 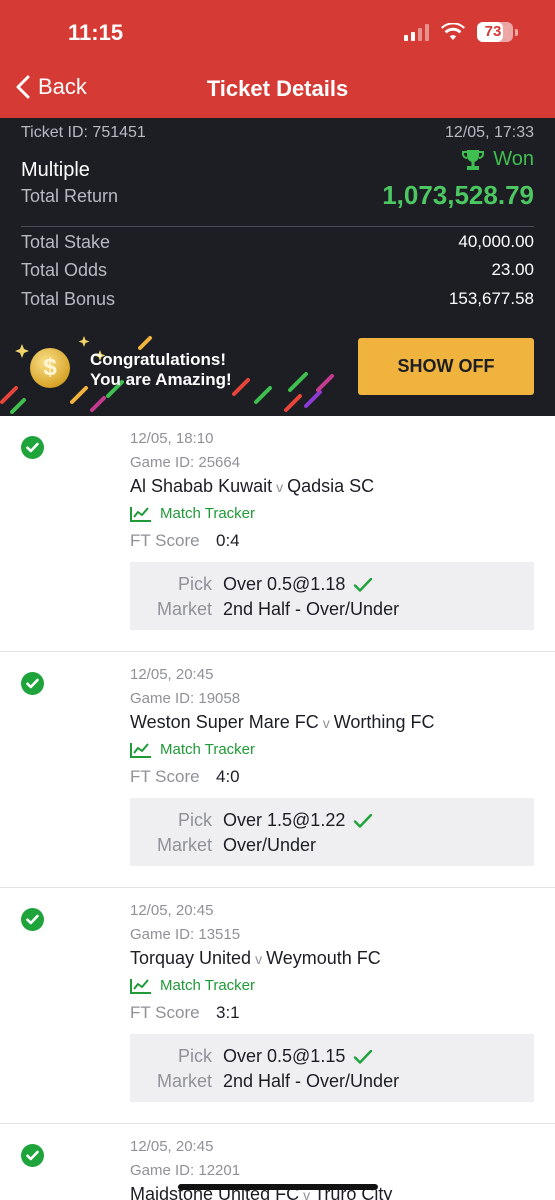 I want to click on total-stake-label: Total Stake, so click(x=66, y=242).